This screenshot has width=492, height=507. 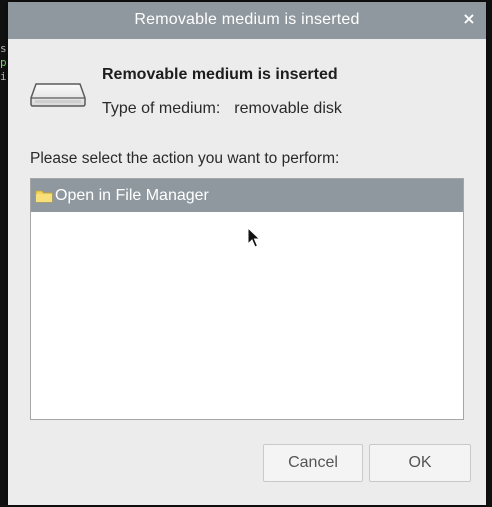 I want to click on close-icon: ×, so click(x=469, y=18).